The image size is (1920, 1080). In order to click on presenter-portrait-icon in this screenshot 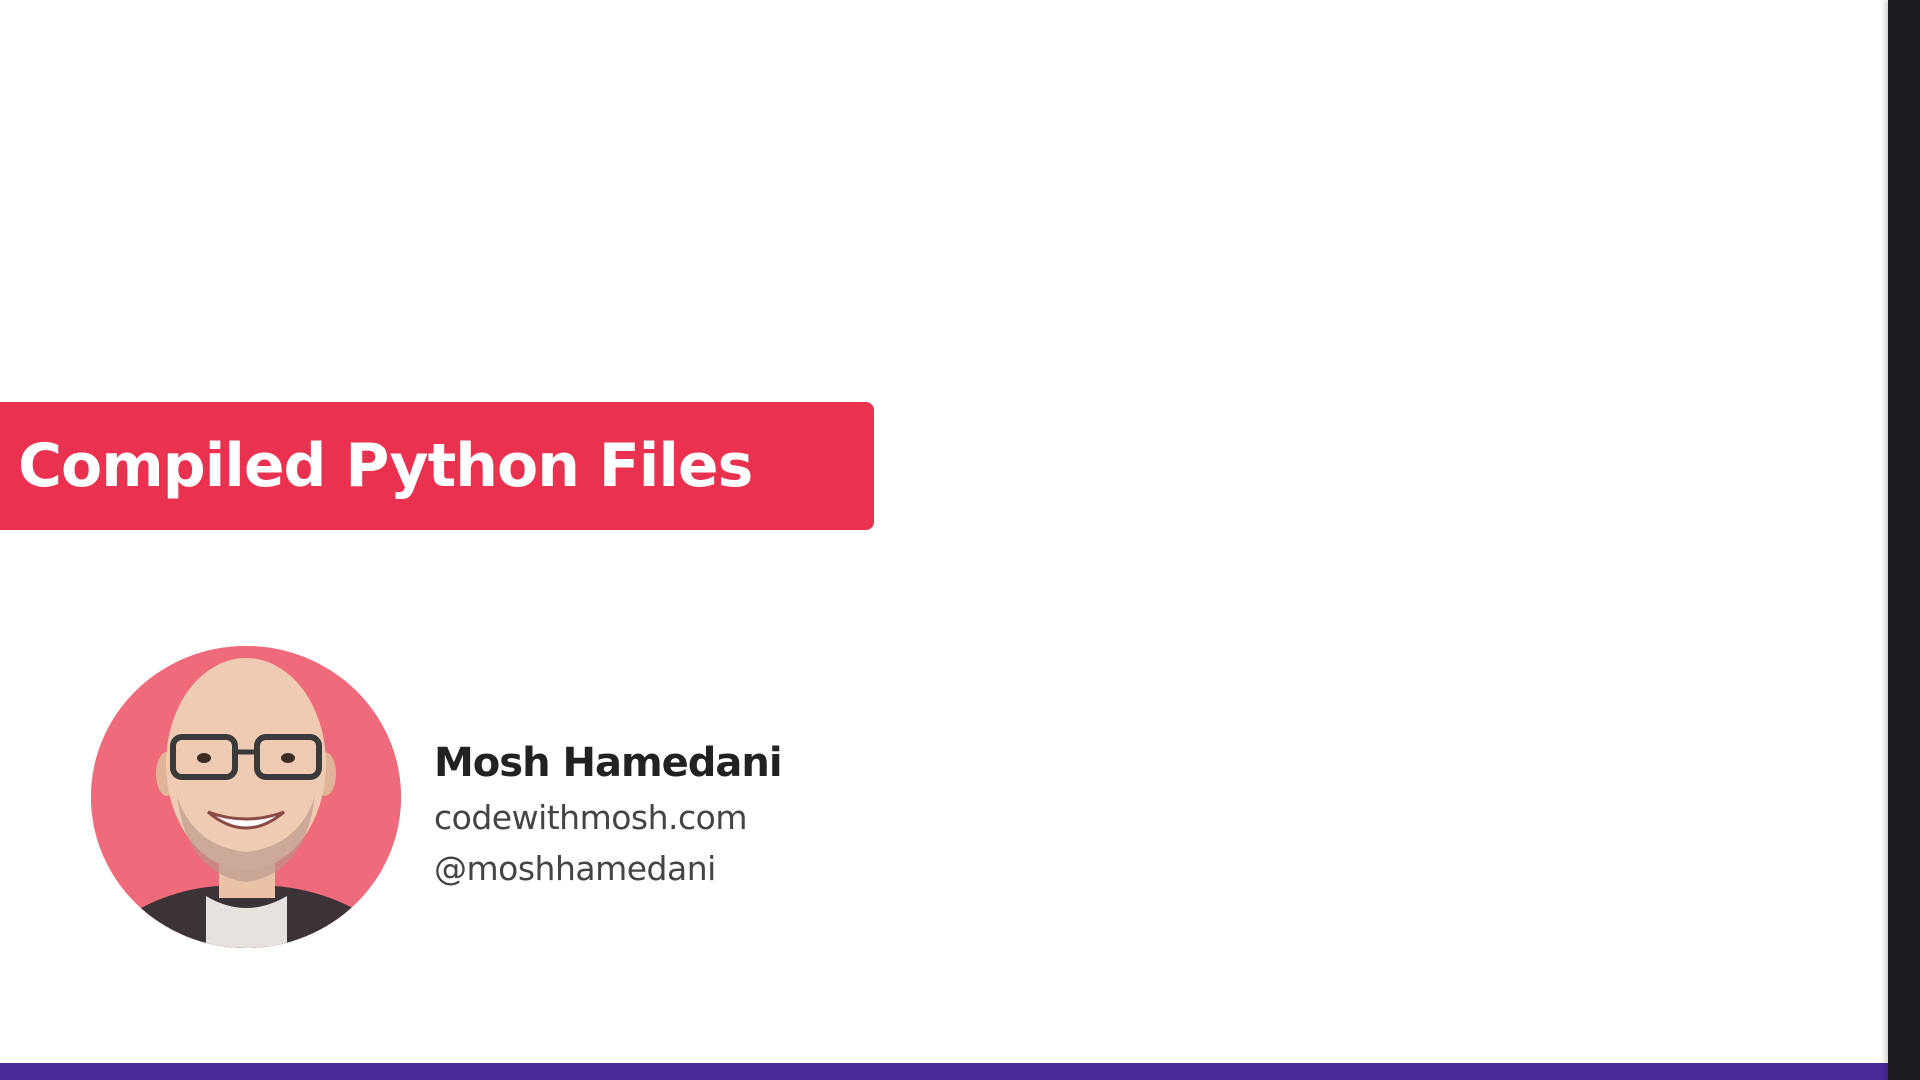, I will do `click(246, 797)`.